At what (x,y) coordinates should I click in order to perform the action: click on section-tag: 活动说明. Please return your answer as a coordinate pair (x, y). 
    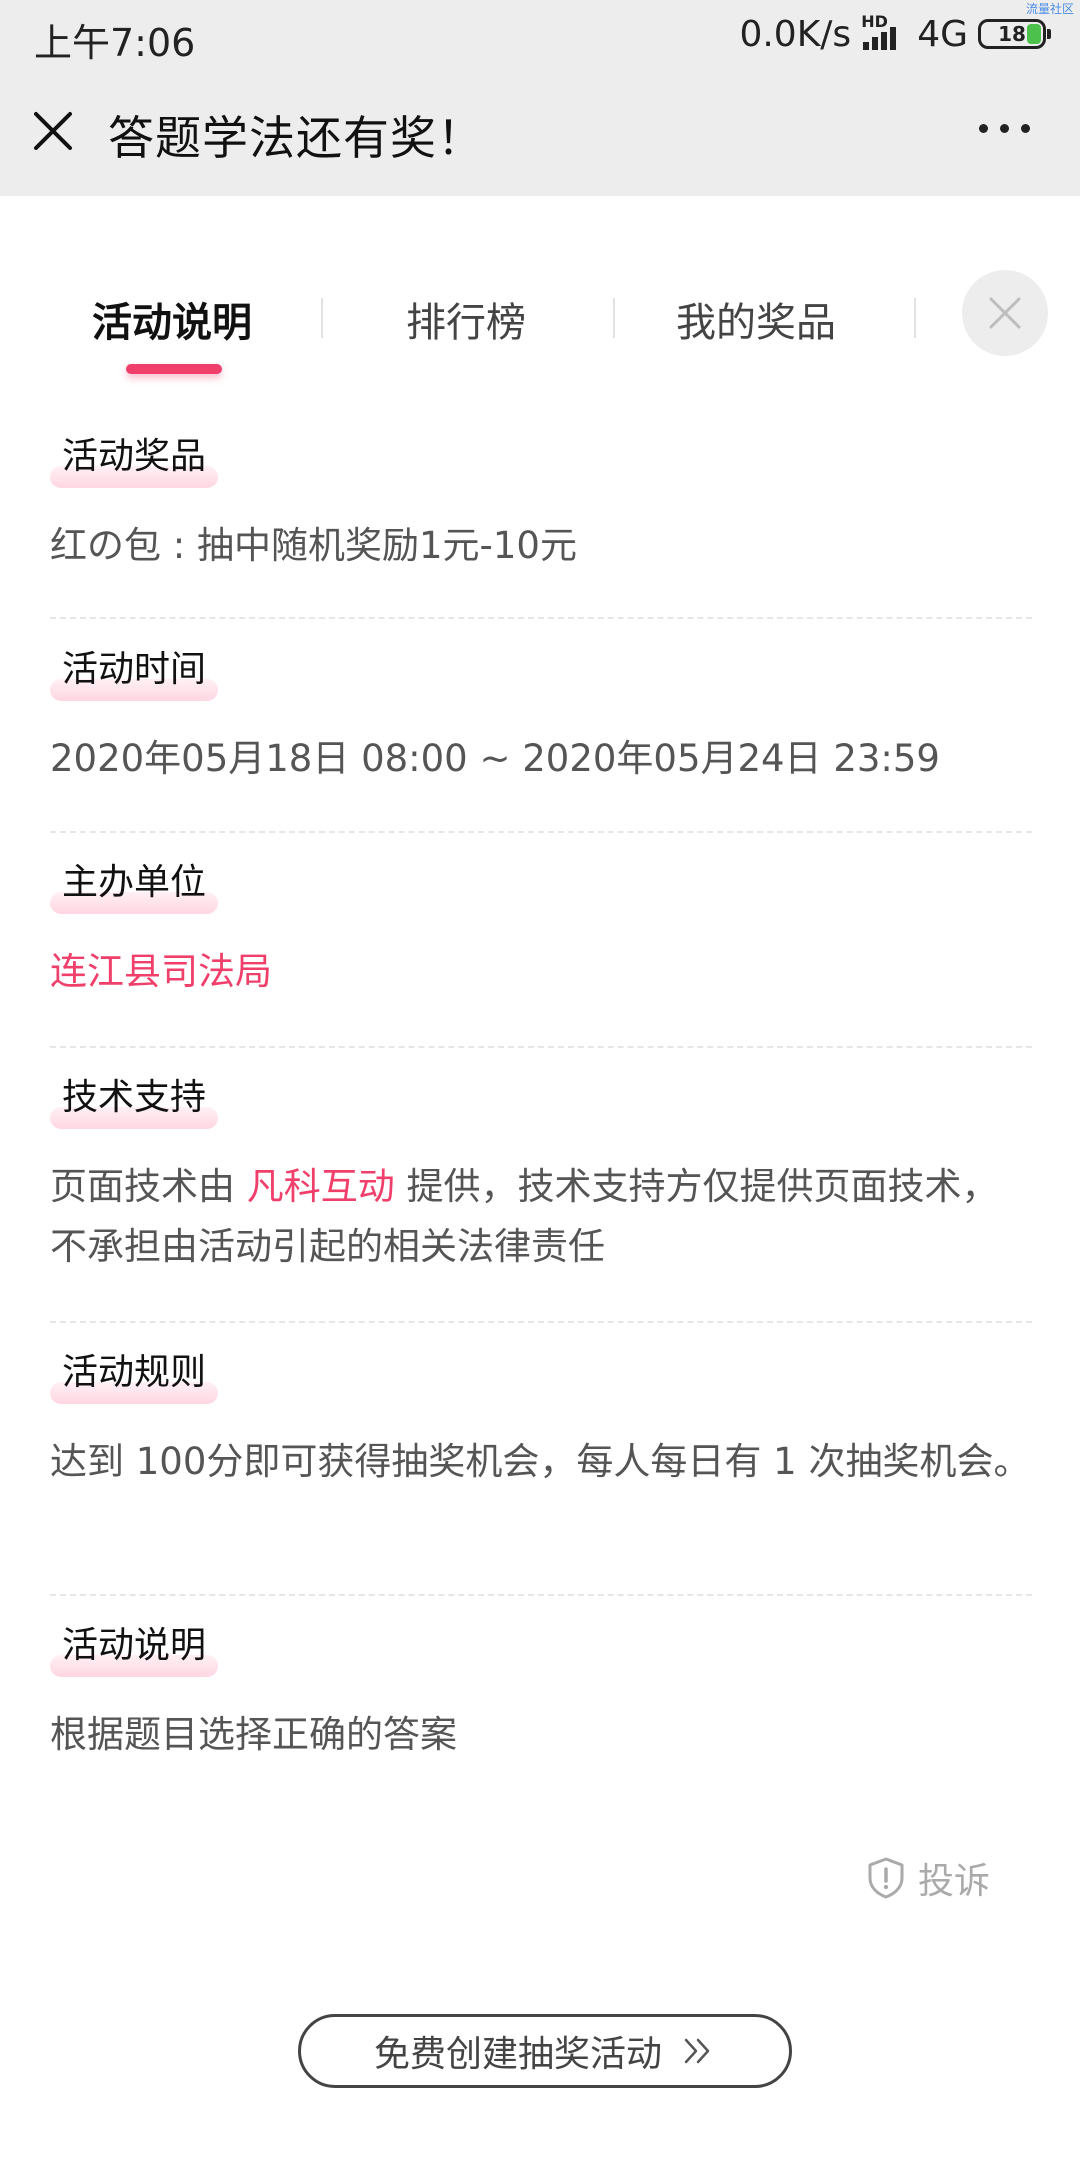
    Looking at the image, I should click on (134, 1649).